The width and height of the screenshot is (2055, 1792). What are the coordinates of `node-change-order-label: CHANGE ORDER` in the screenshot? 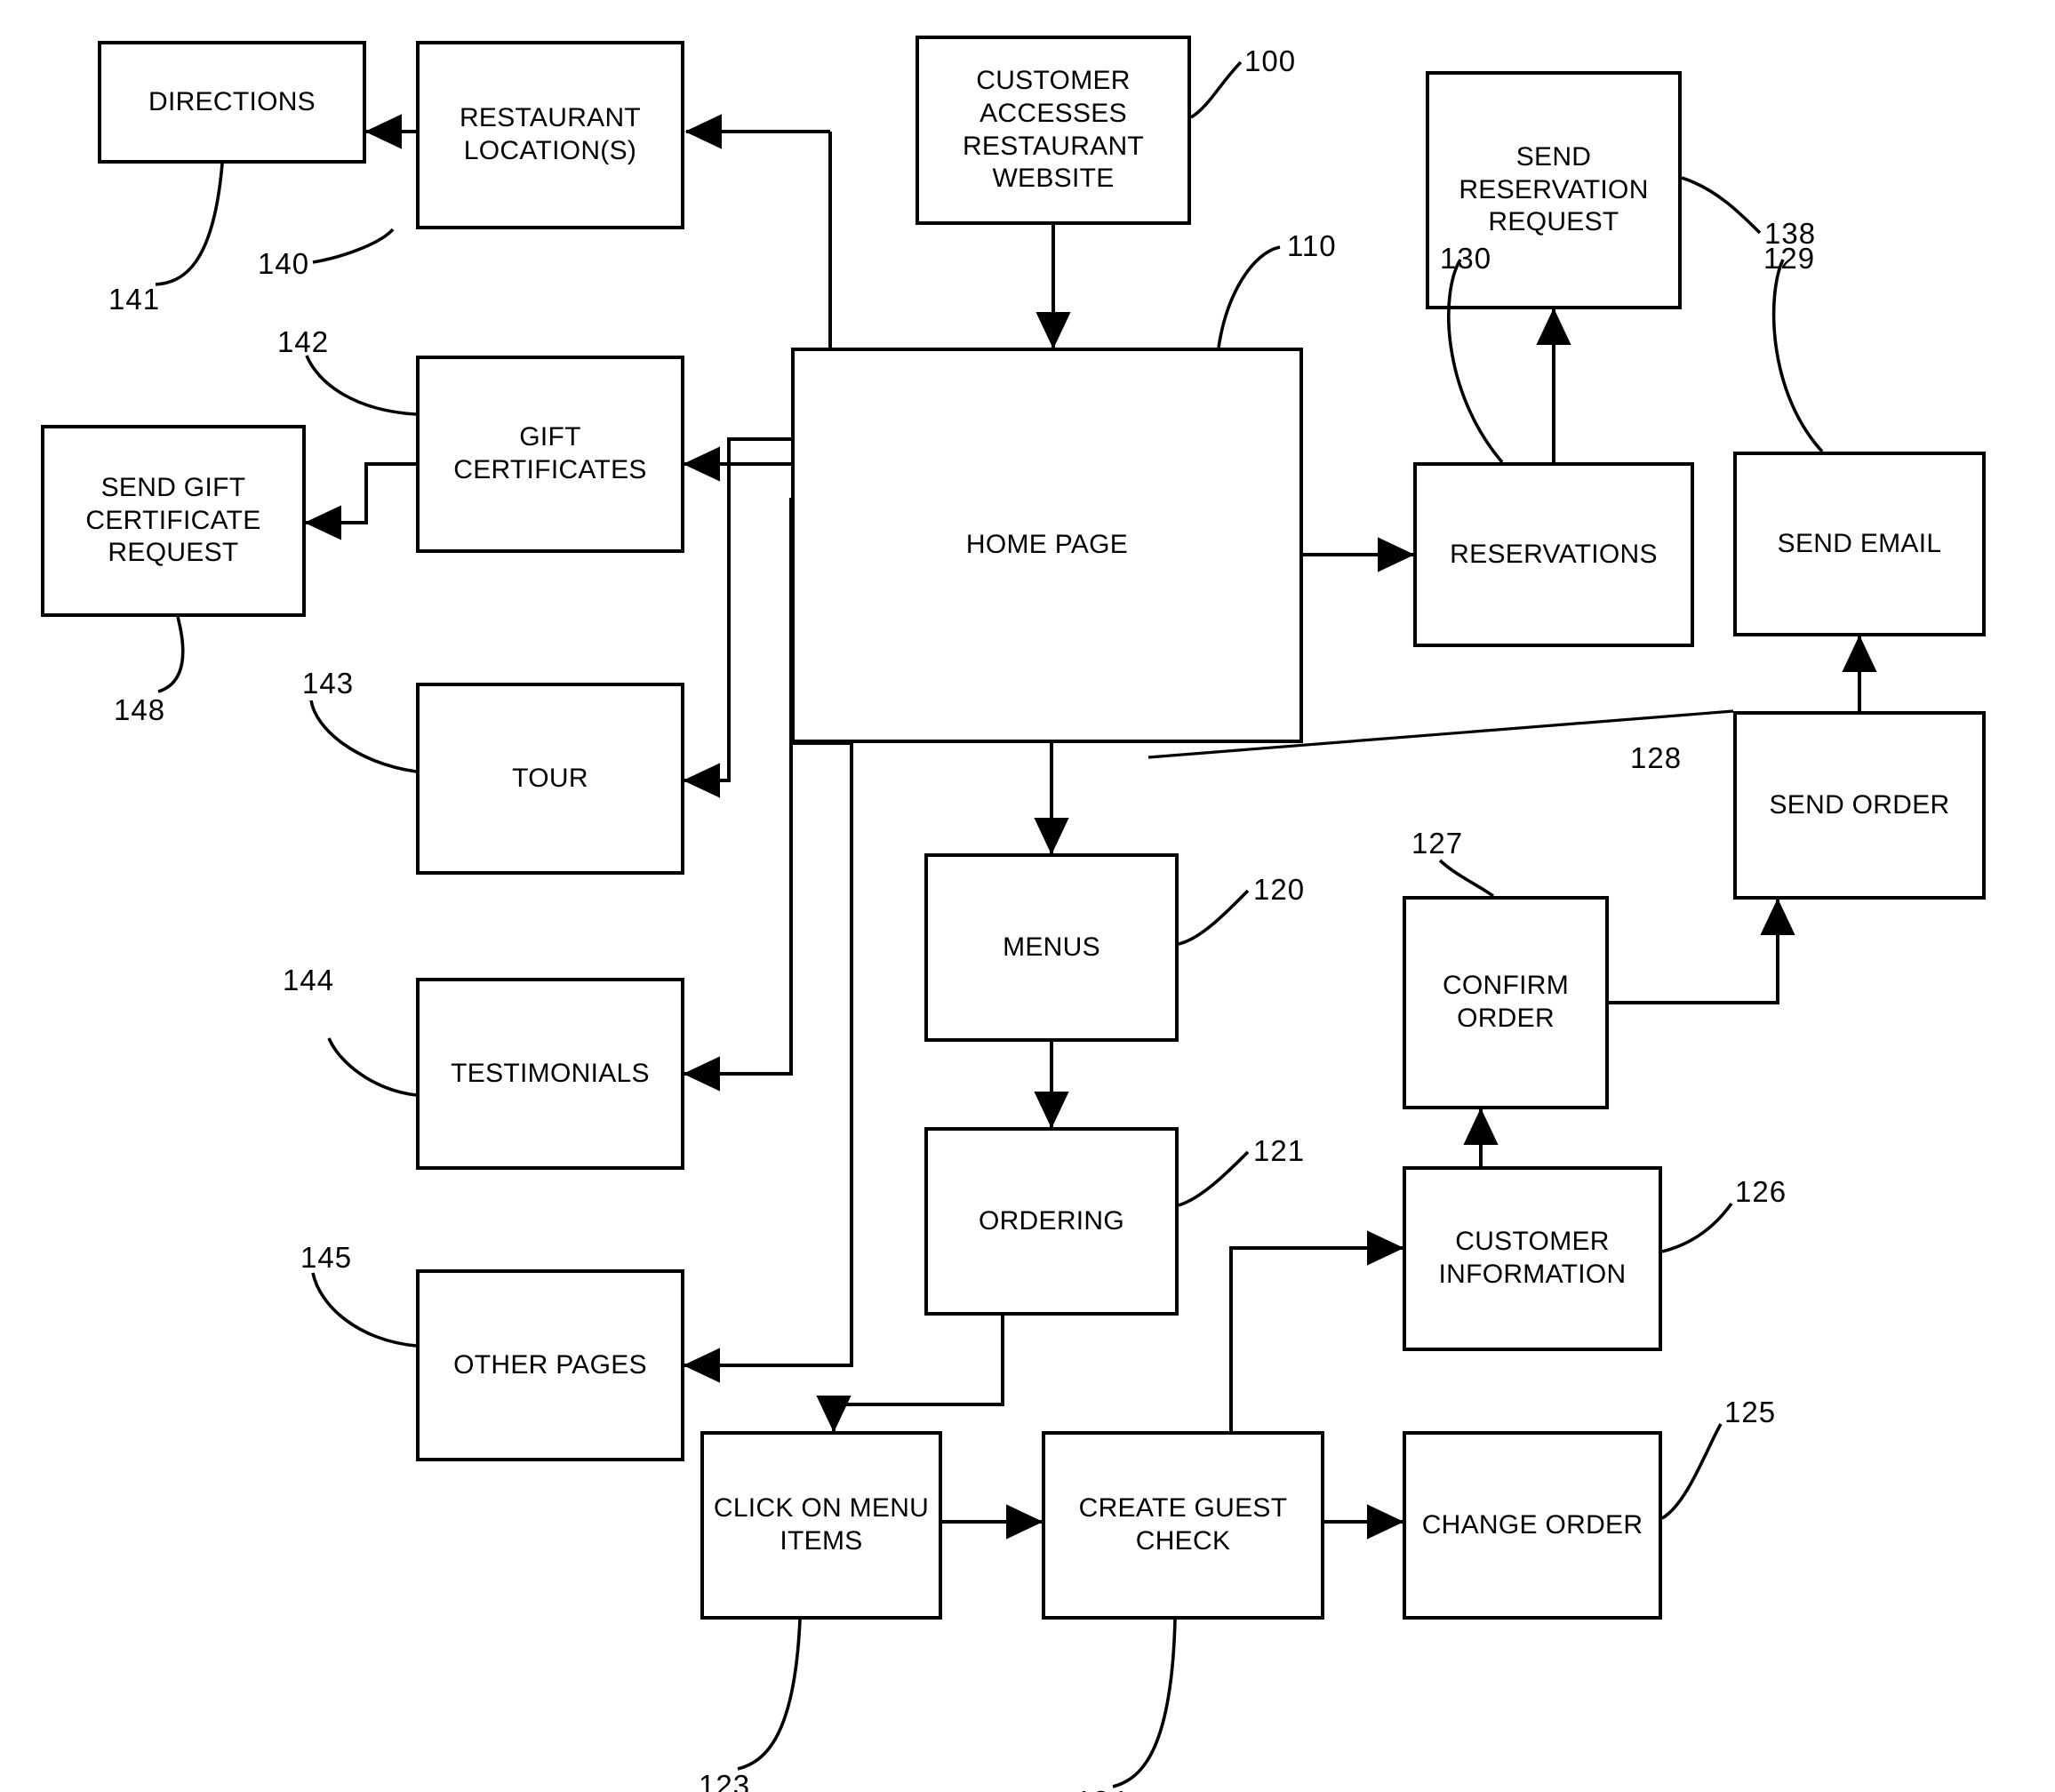 It's located at (1532, 1524).